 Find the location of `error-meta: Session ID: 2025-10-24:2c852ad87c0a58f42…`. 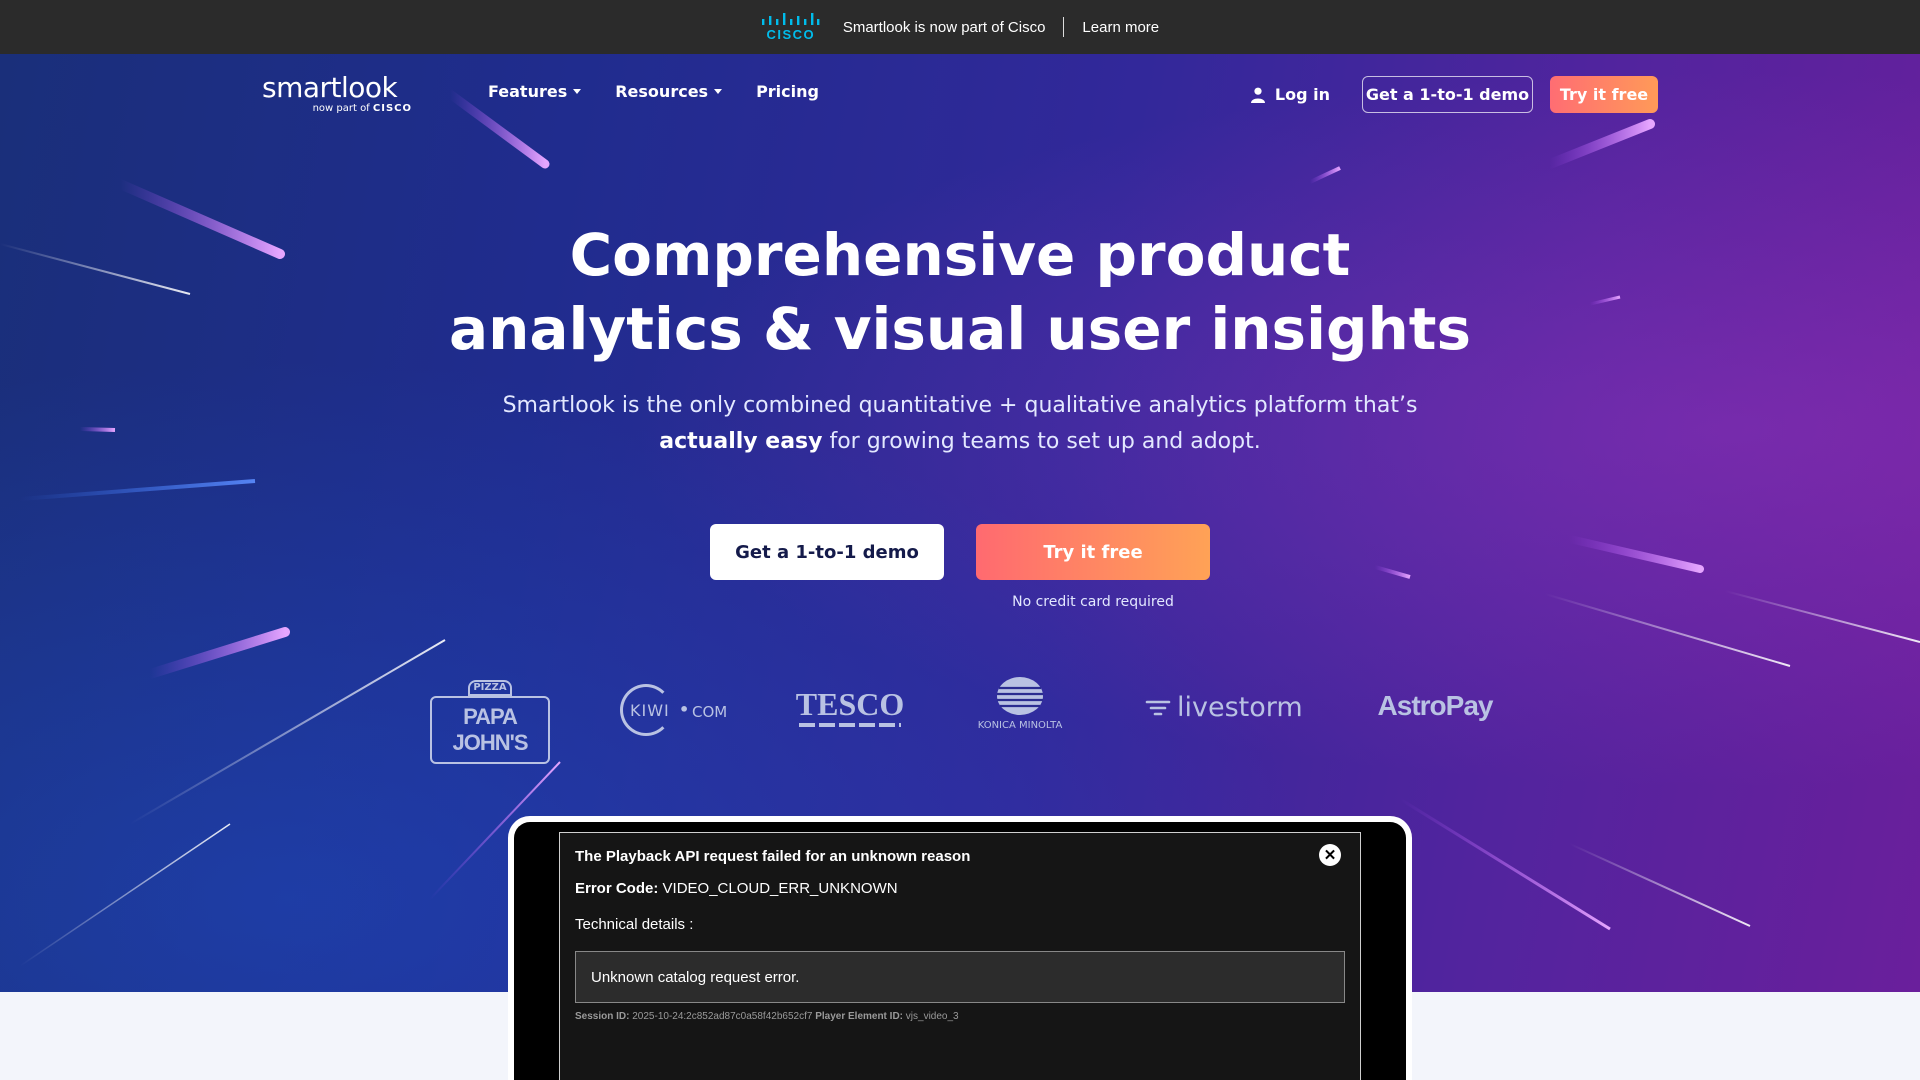

error-meta: Session ID: 2025-10-24:2c852ad87c0a58f42… is located at coordinates (767, 1016).